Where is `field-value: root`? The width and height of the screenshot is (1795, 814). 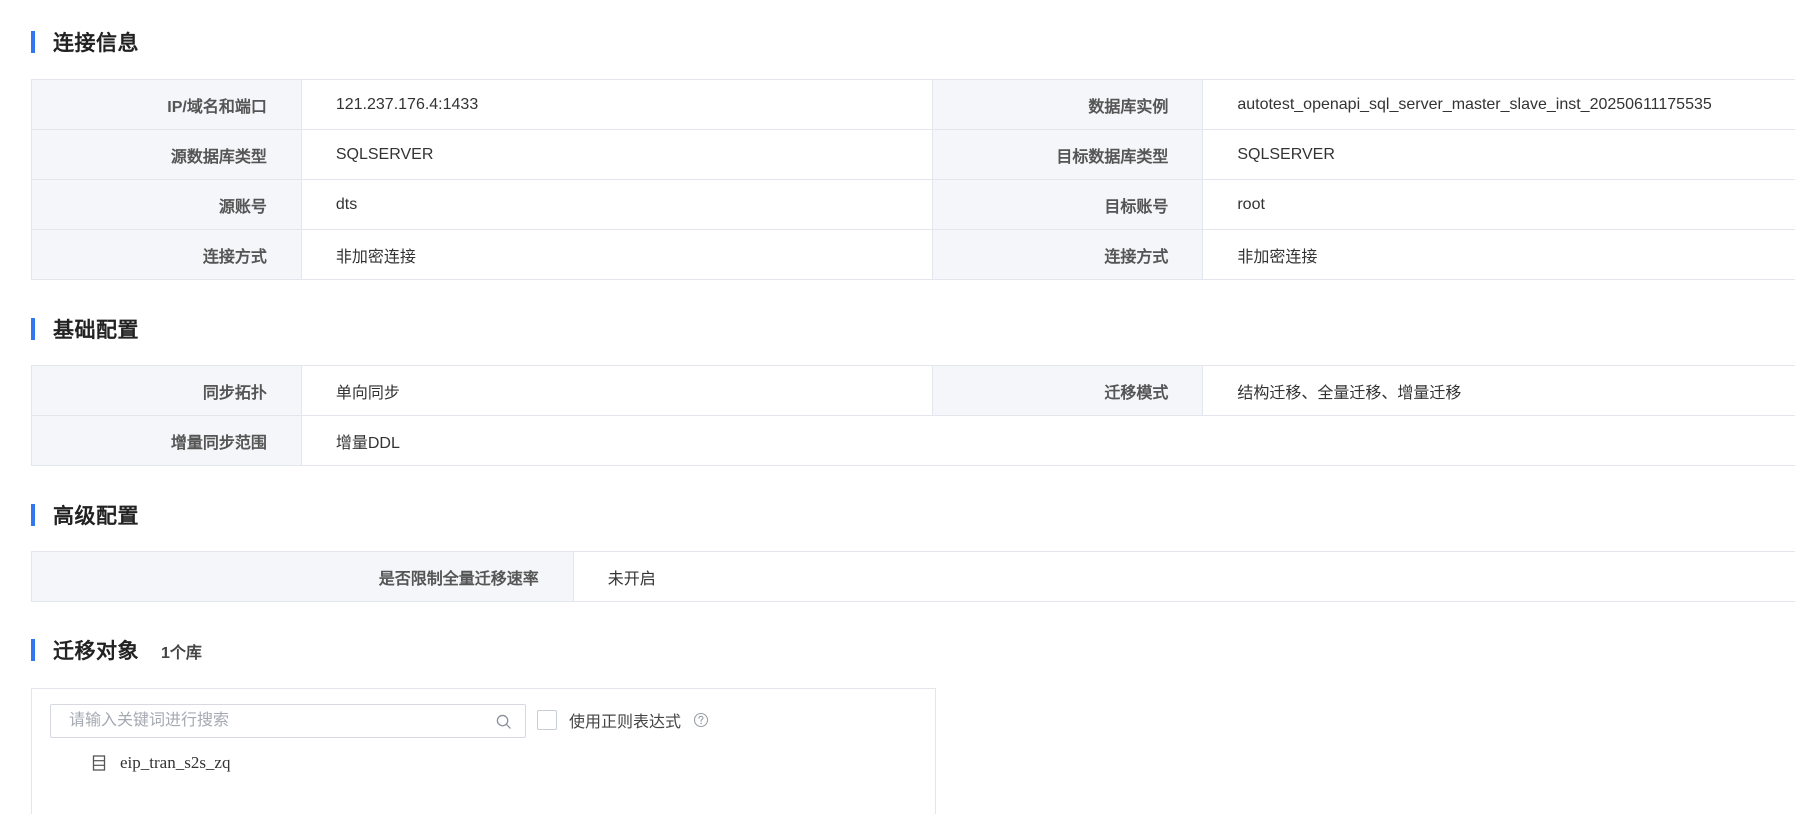 field-value: root is located at coordinates (1251, 204).